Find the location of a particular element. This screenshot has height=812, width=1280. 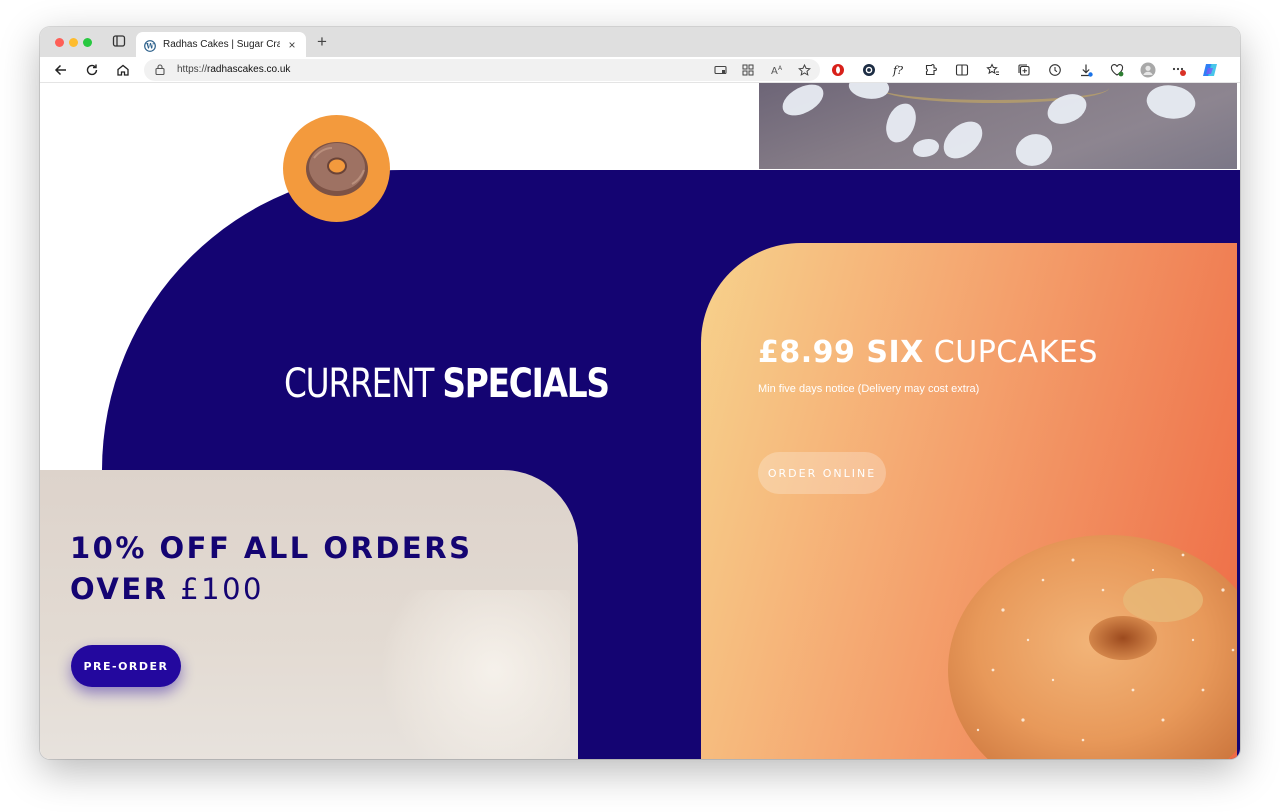

tab-radhas-cakes: W Radhas Cakes | Sugar Craft & S × is located at coordinates (221, 44).